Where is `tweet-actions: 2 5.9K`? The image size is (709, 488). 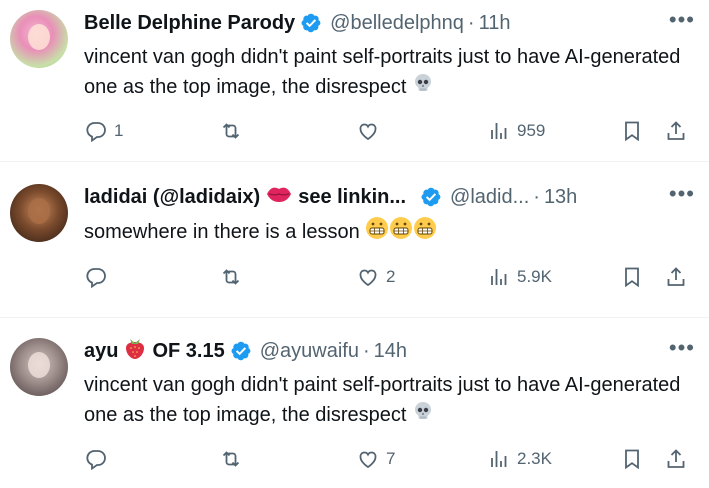
tweet-actions: 2 5.9K is located at coordinates (389, 278).